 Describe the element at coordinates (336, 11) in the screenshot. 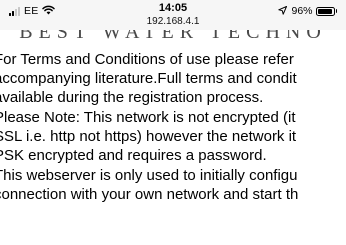

I see `battery-tip` at that location.